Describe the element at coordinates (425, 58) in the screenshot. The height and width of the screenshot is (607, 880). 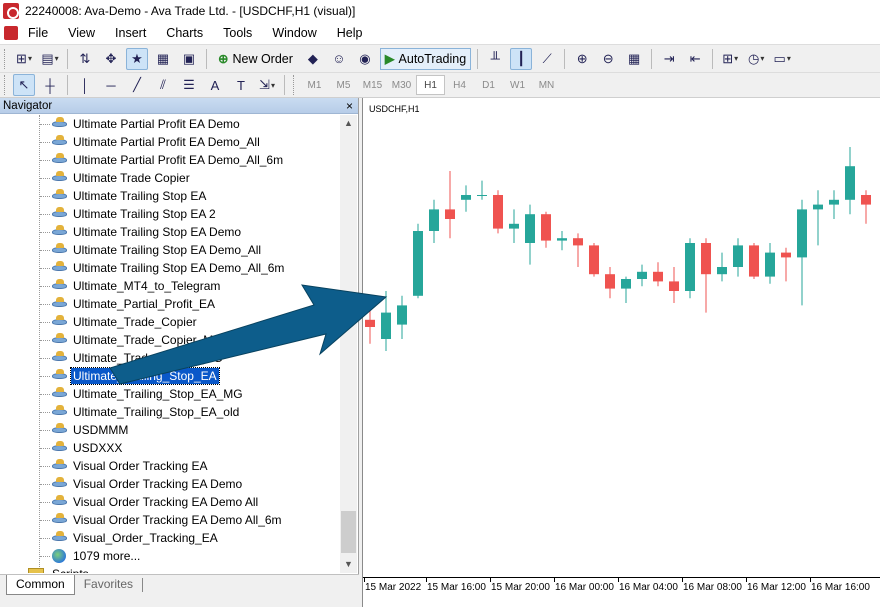
I see `autotrading-button: ▶ AutoTrading` at that location.